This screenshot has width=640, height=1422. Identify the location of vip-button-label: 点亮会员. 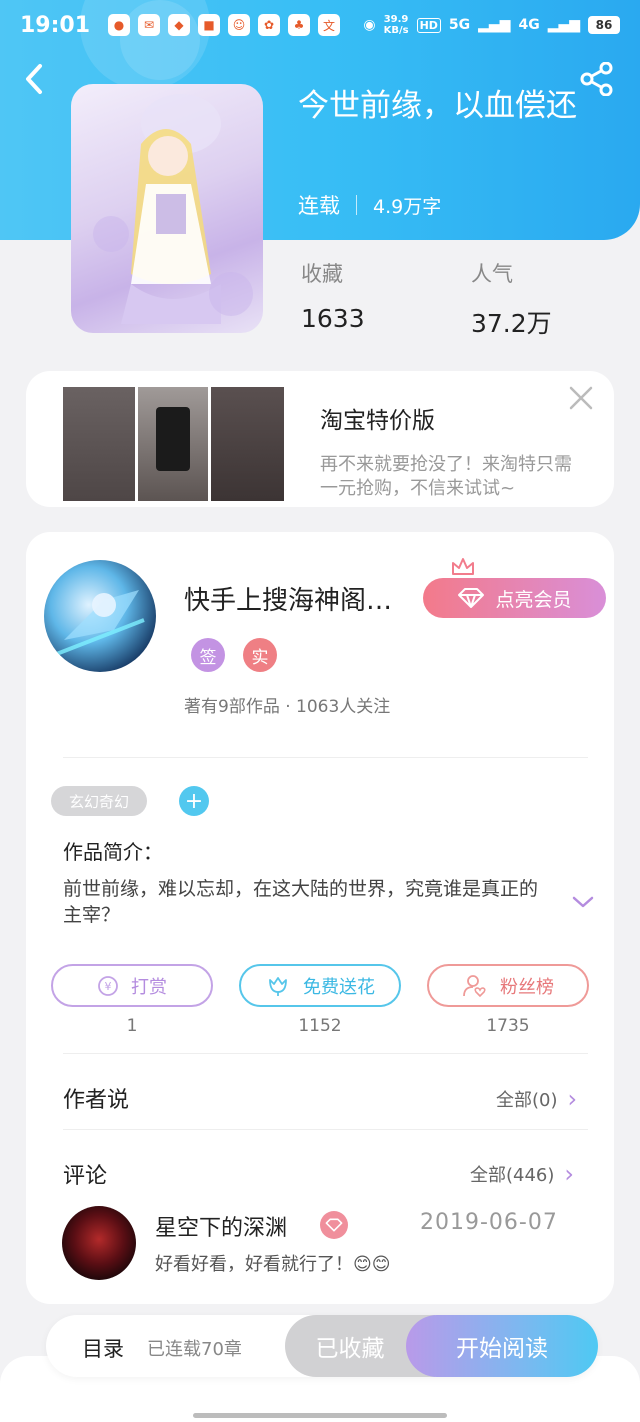
(533, 599).